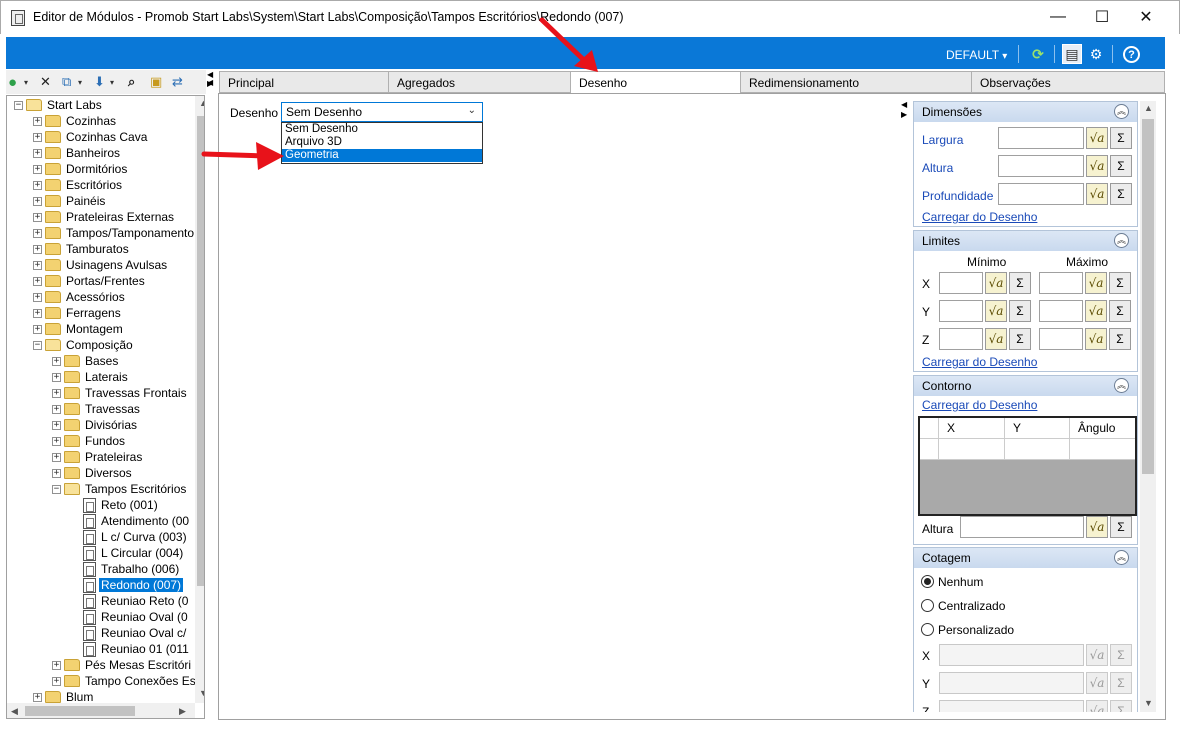 This screenshot has height=736, width=1180. What do you see at coordinates (976, 55) in the screenshot?
I see `profile-dropdown: DEFAULT ▾` at bounding box center [976, 55].